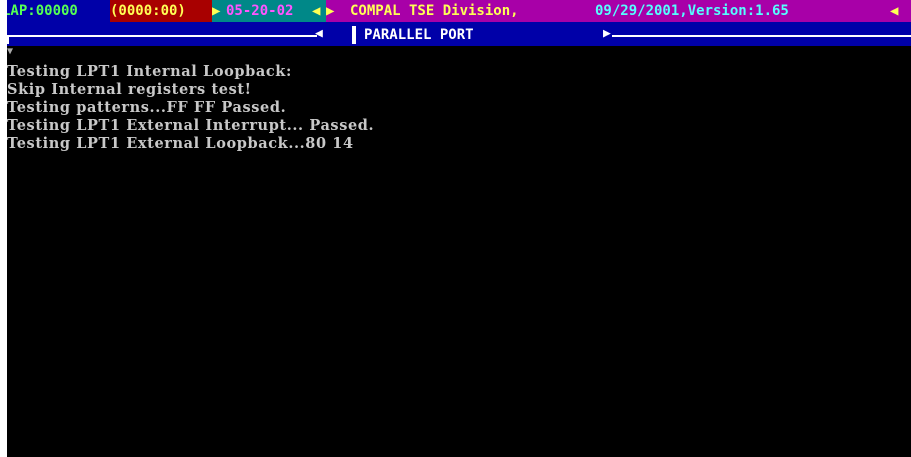 The height and width of the screenshot is (457, 911). What do you see at coordinates (149, 71) in the screenshot?
I see `console-line: Testing LPT1 Internal Loopback:` at bounding box center [149, 71].